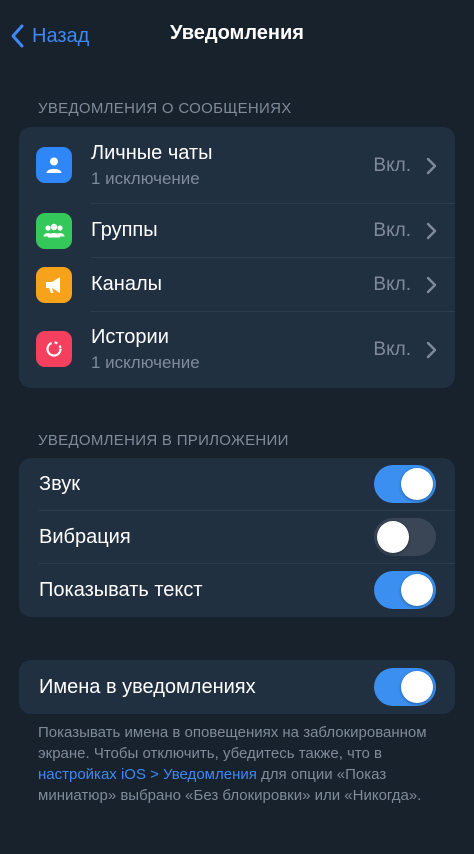  I want to click on row-channels: Каналы Вкл., so click(237, 285).